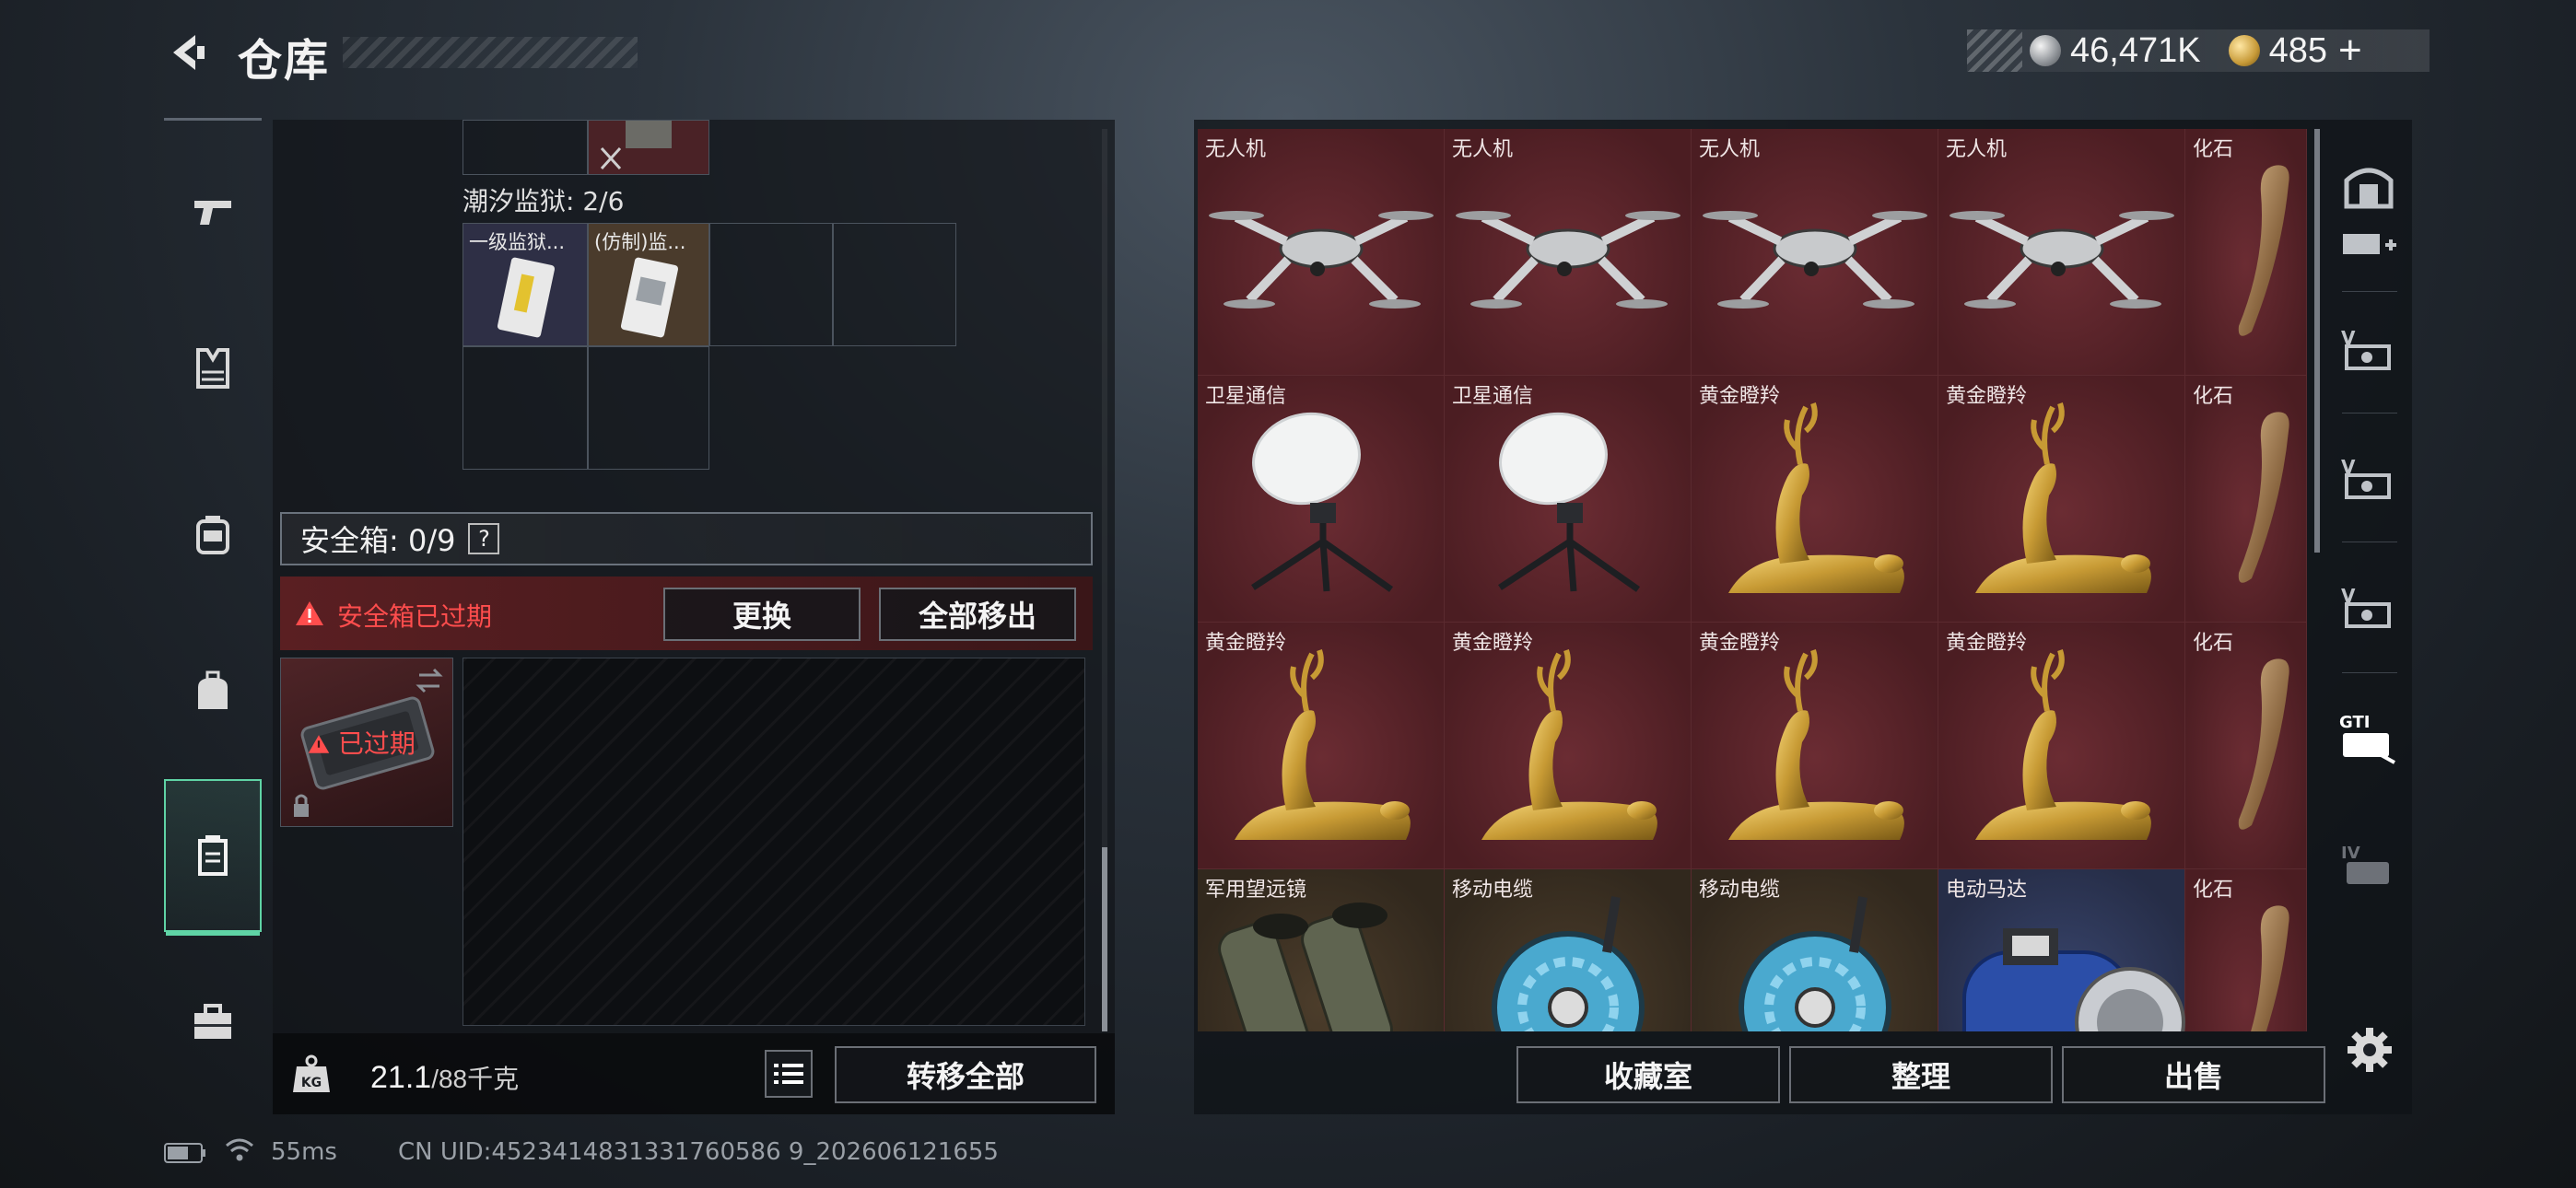 This screenshot has height=1188, width=2576. What do you see at coordinates (2297, 50) in the screenshot?
I see `gold-amount: 485` at bounding box center [2297, 50].